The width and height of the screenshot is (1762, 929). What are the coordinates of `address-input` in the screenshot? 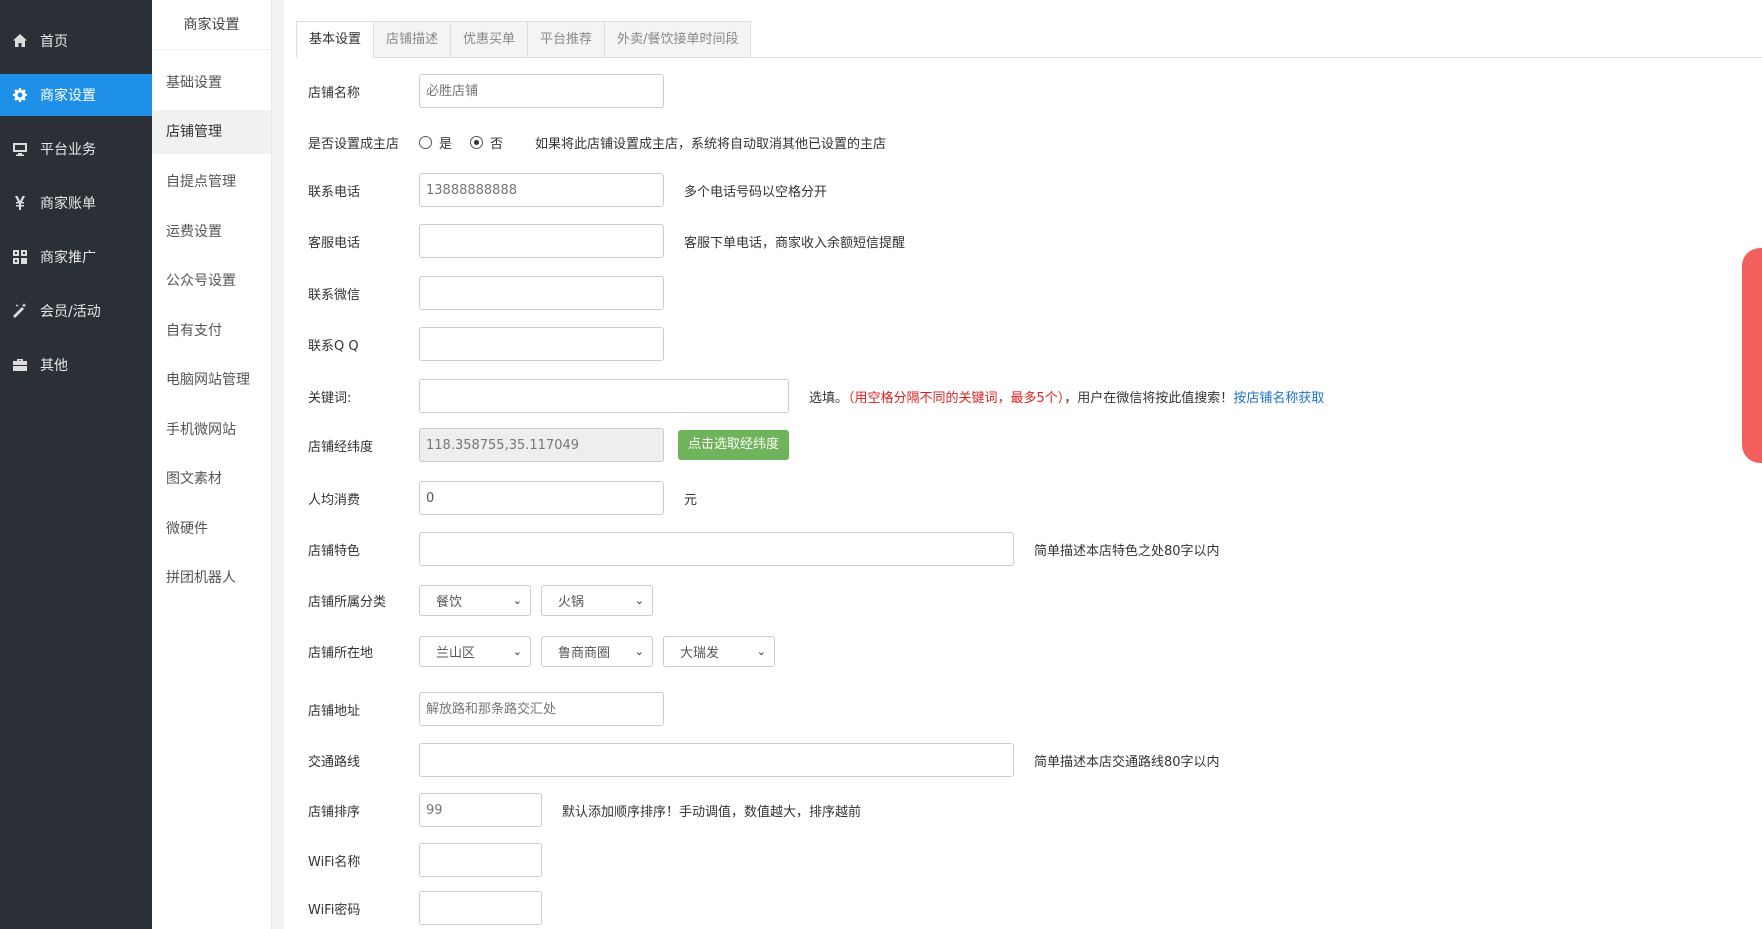 It's located at (541, 709).